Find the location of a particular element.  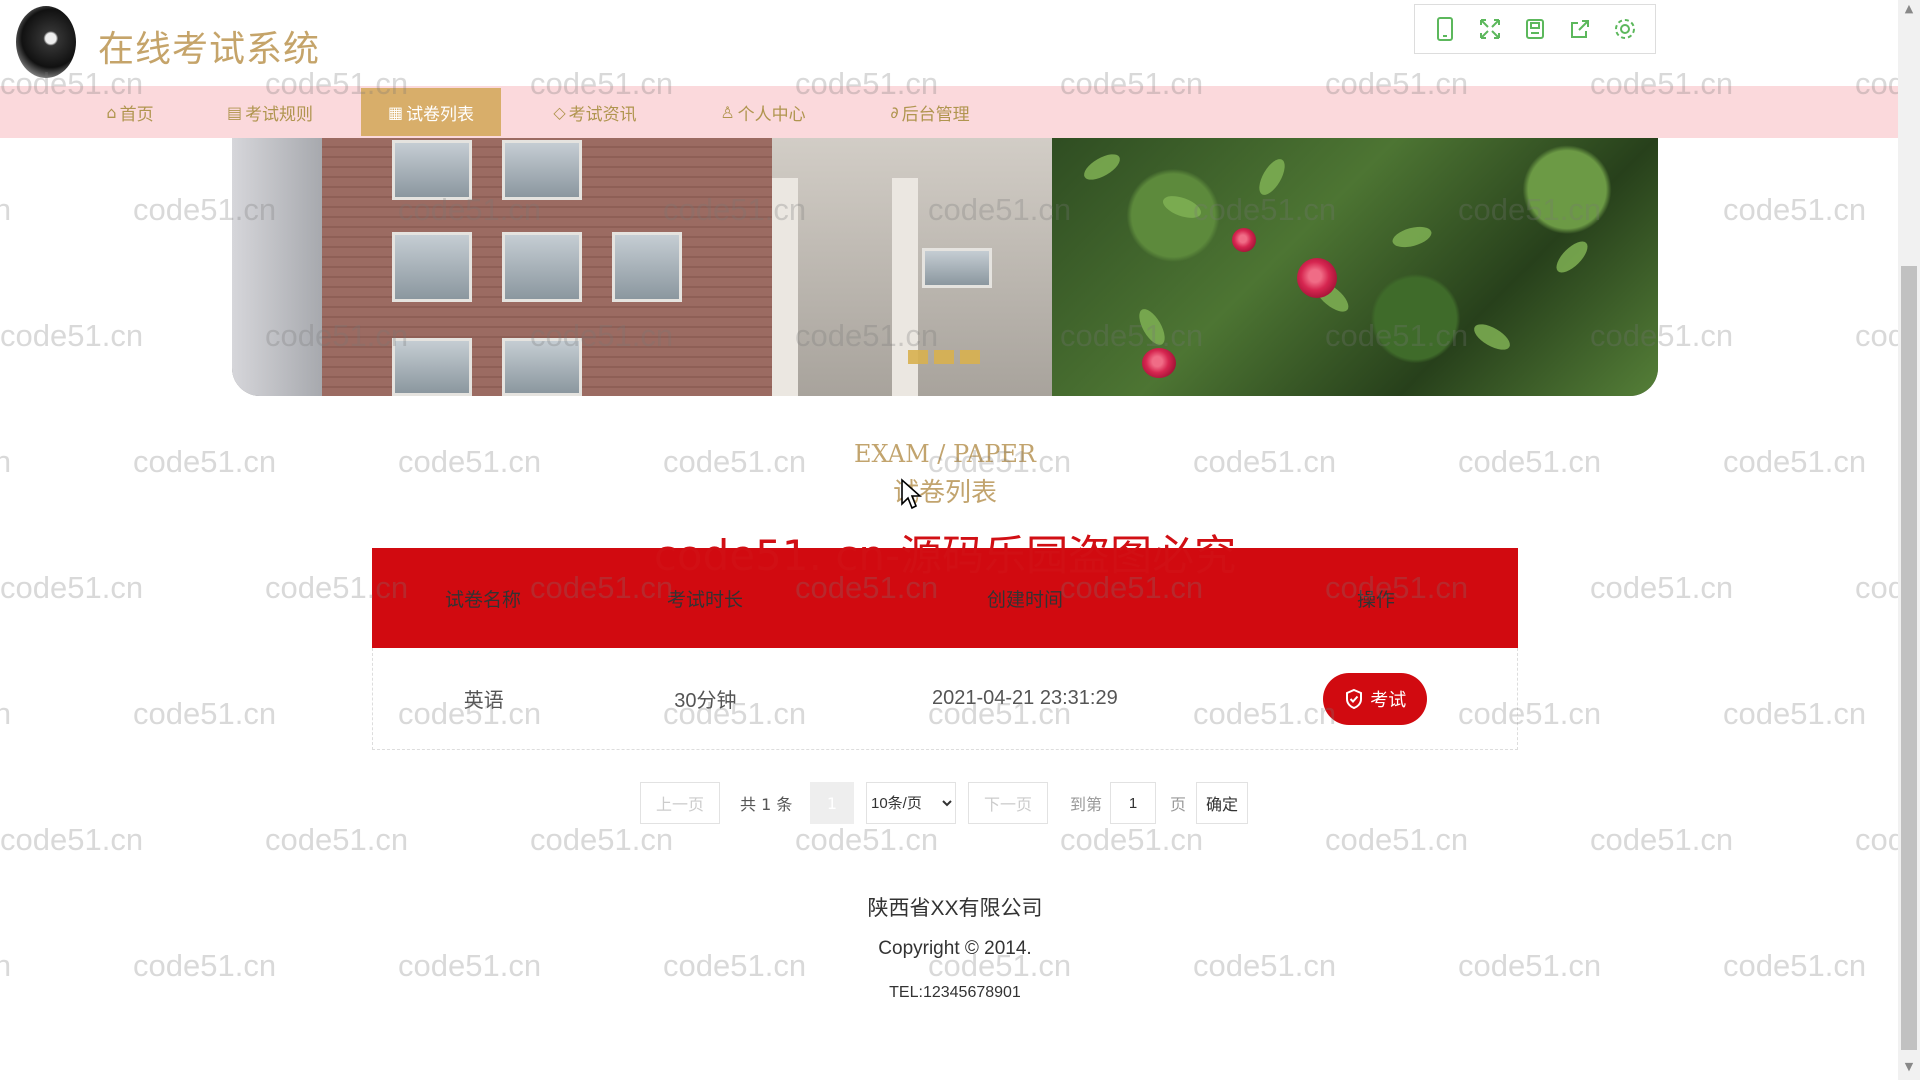

nav-item-paper-list: ▦ 试卷列表 is located at coordinates (431, 112).